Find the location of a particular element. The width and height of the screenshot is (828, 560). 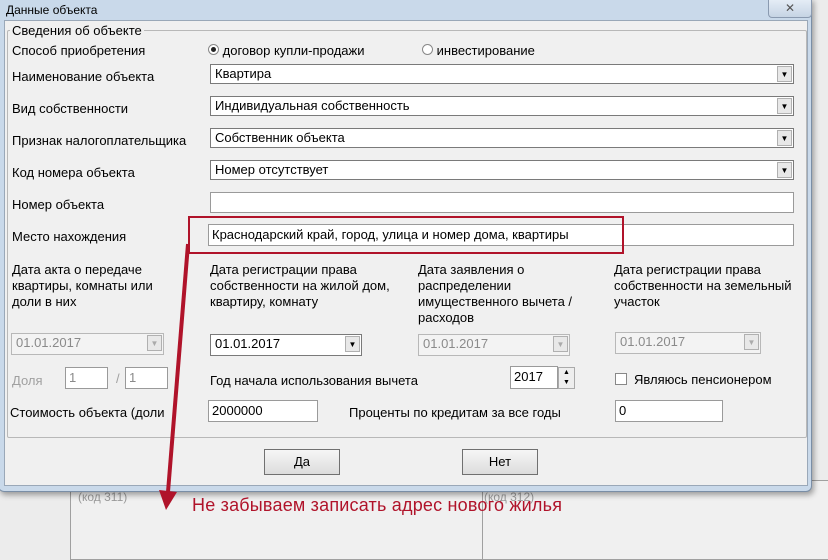

annotation-arrow is located at coordinates (174, 376).